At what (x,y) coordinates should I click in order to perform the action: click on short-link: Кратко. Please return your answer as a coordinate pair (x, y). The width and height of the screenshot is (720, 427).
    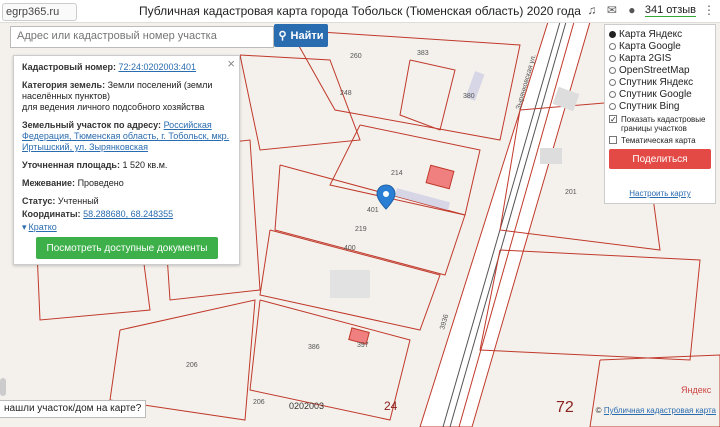
    Looking at the image, I should click on (43, 227).